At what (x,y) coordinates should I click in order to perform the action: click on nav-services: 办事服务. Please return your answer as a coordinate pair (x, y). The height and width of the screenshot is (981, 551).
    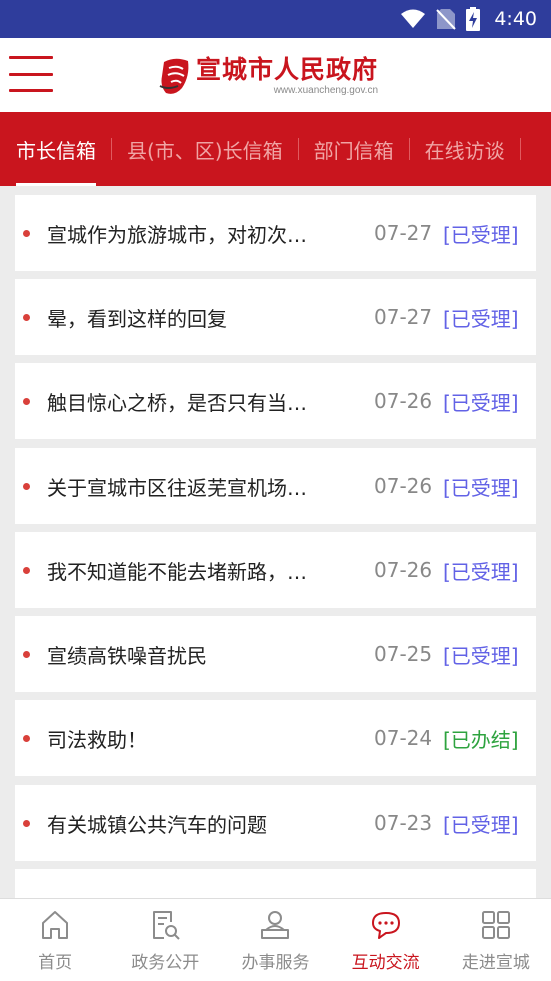
    Looking at the image, I should click on (275, 940).